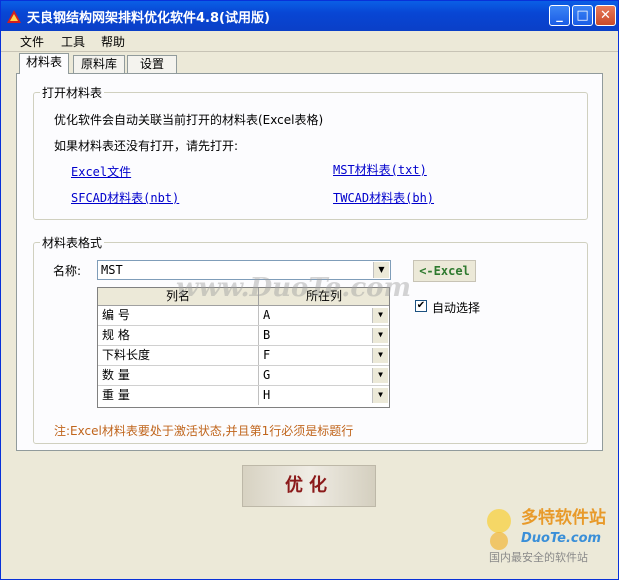  What do you see at coordinates (538, 557) in the screenshot?
I see `logo-slogan-text: 国内最安全的软件站` at bounding box center [538, 557].